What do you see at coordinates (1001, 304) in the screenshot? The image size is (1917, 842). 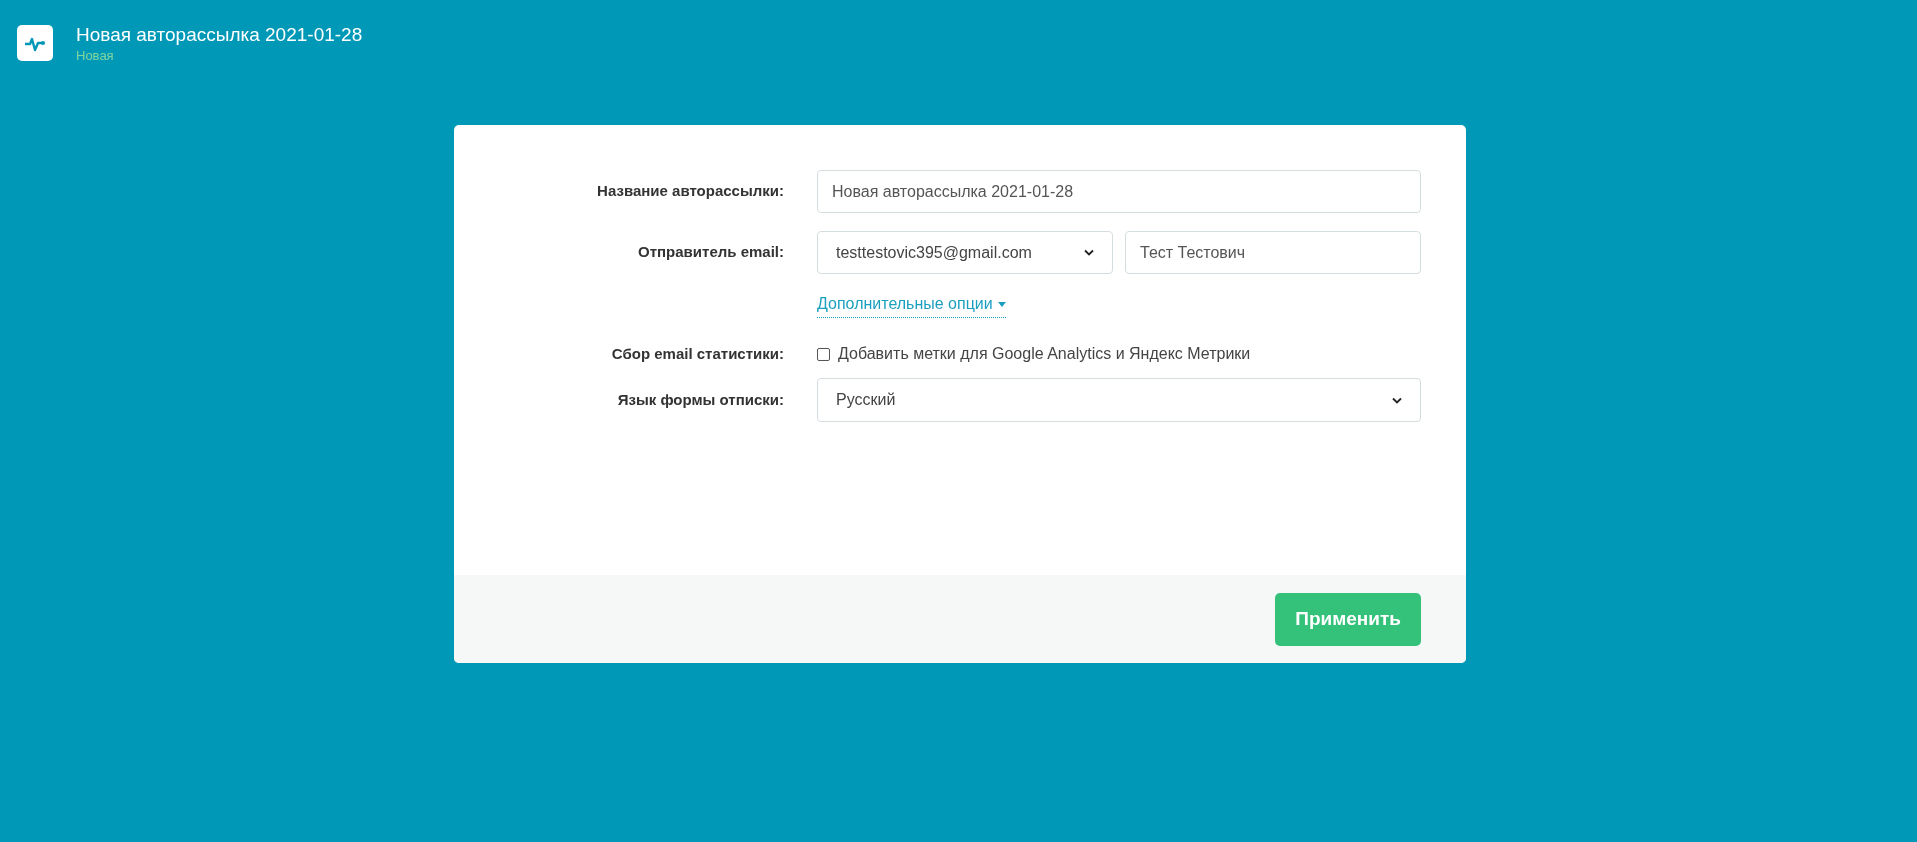 I see `caret-icon` at bounding box center [1001, 304].